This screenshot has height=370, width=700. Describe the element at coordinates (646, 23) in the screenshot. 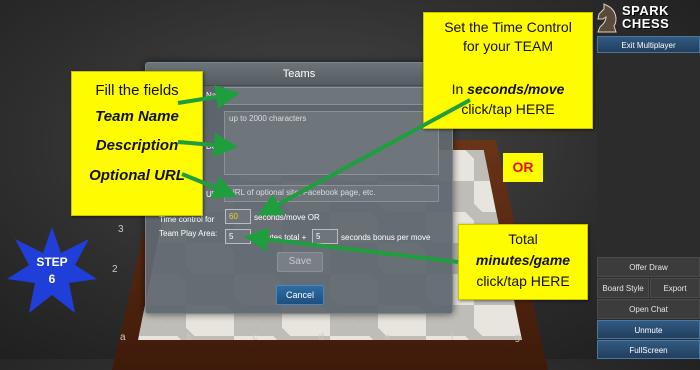

I see `logo-line-chess: CHESS` at that location.